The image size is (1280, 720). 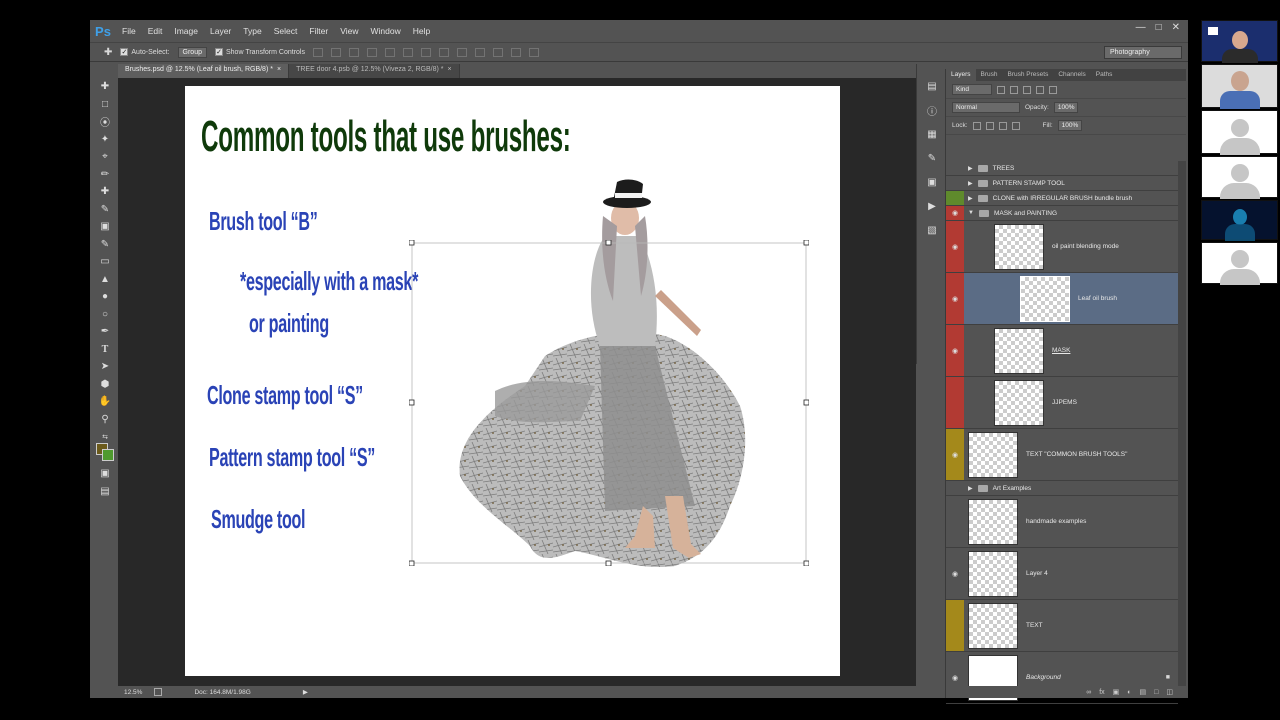 I want to click on filter-adjustment-icon, so click(x=1014, y=89).